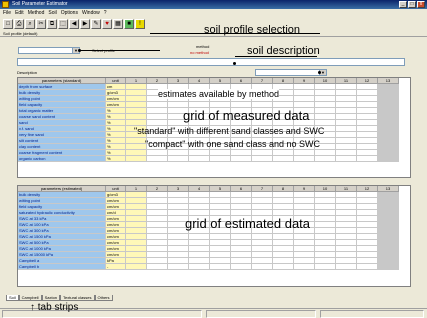  I want to click on tab-soil: Soil, so click(12, 298).